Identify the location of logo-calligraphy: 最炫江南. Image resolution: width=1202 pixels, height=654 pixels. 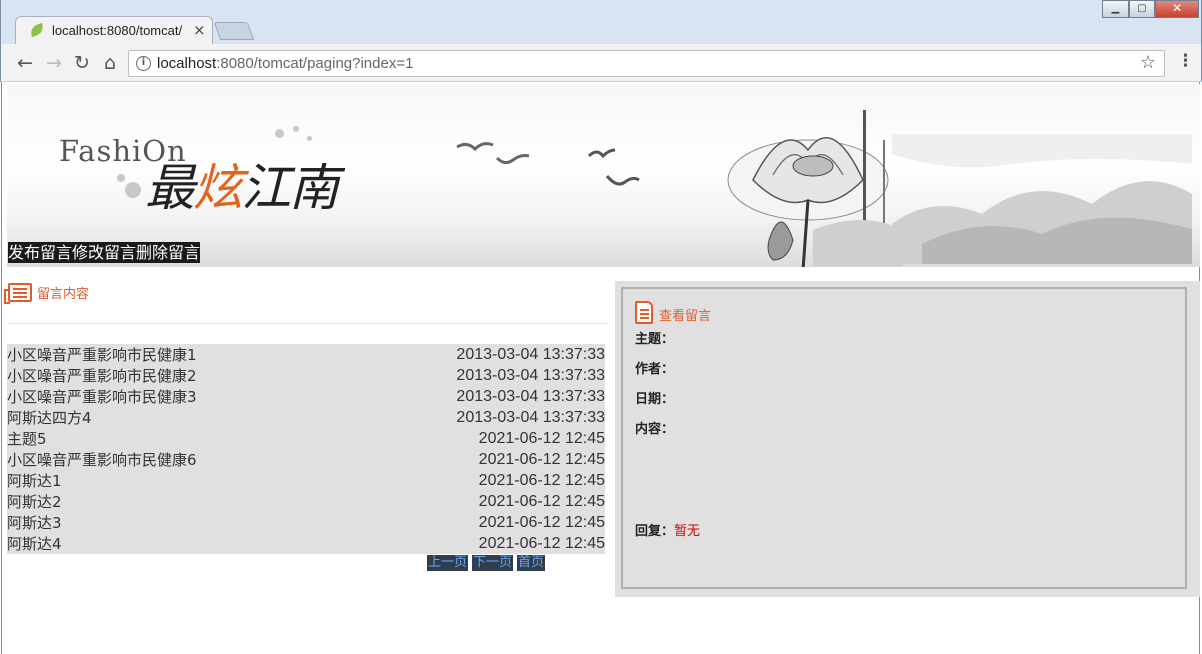
(242, 184).